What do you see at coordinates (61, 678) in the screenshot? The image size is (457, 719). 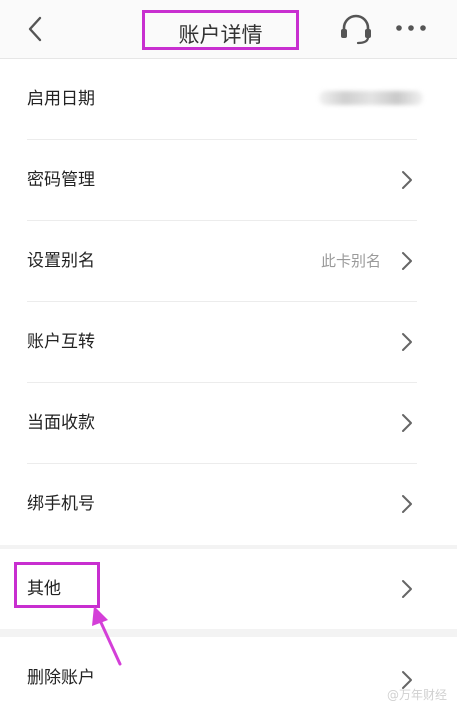 I see `list-item-label: 删除账户` at bounding box center [61, 678].